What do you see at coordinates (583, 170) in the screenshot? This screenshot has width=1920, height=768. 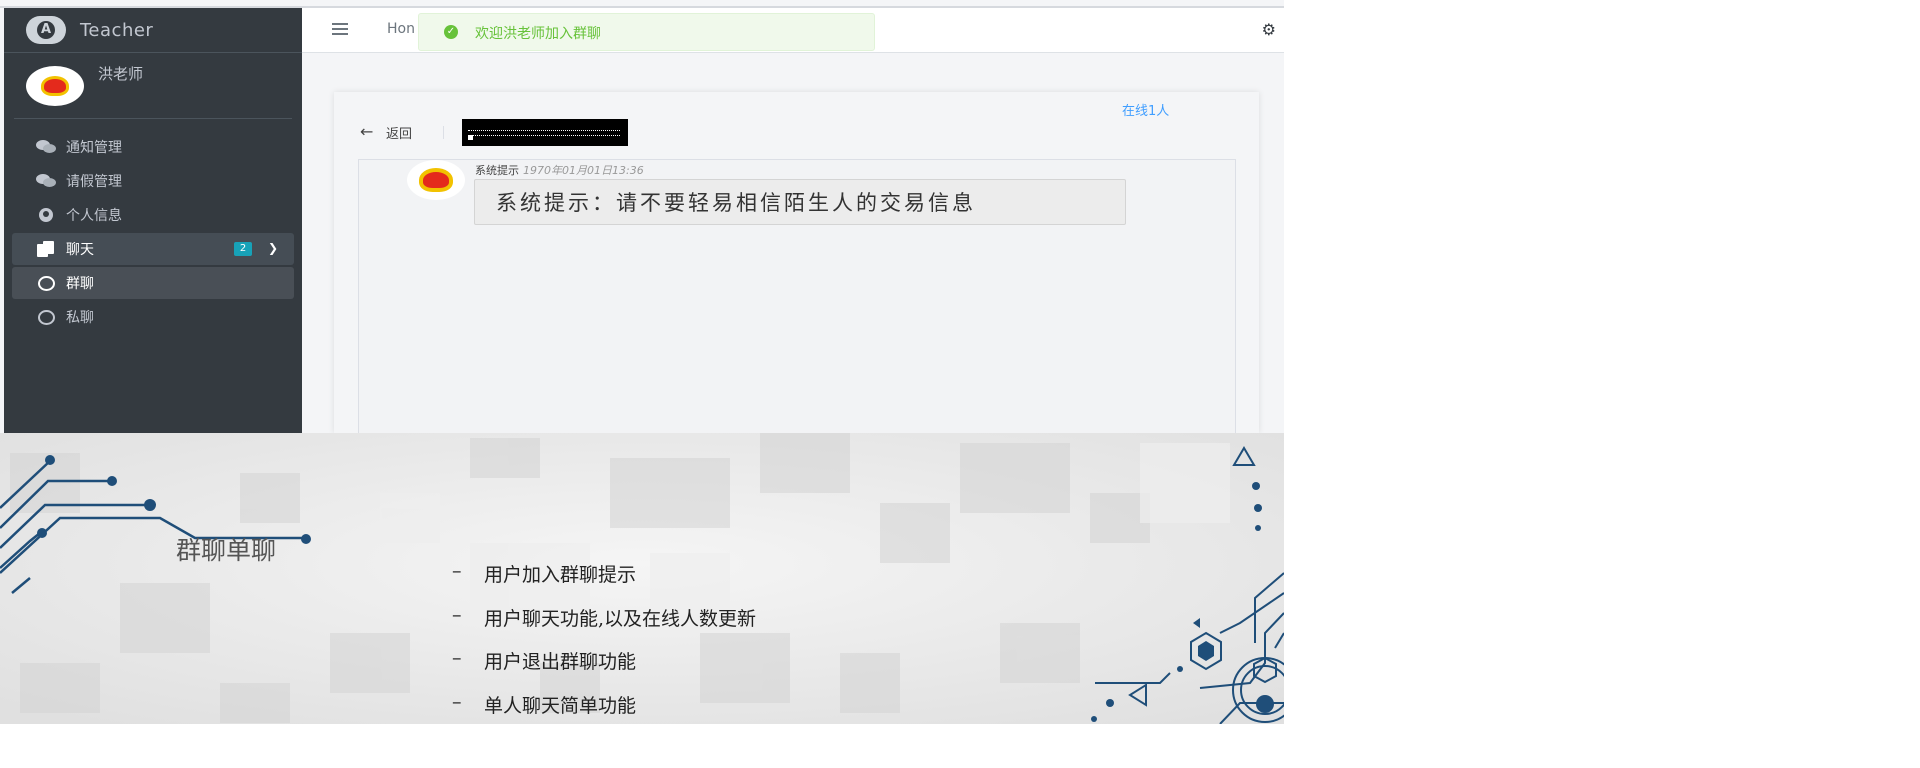 I see `message-time: 1970年01月01日13:36` at bounding box center [583, 170].